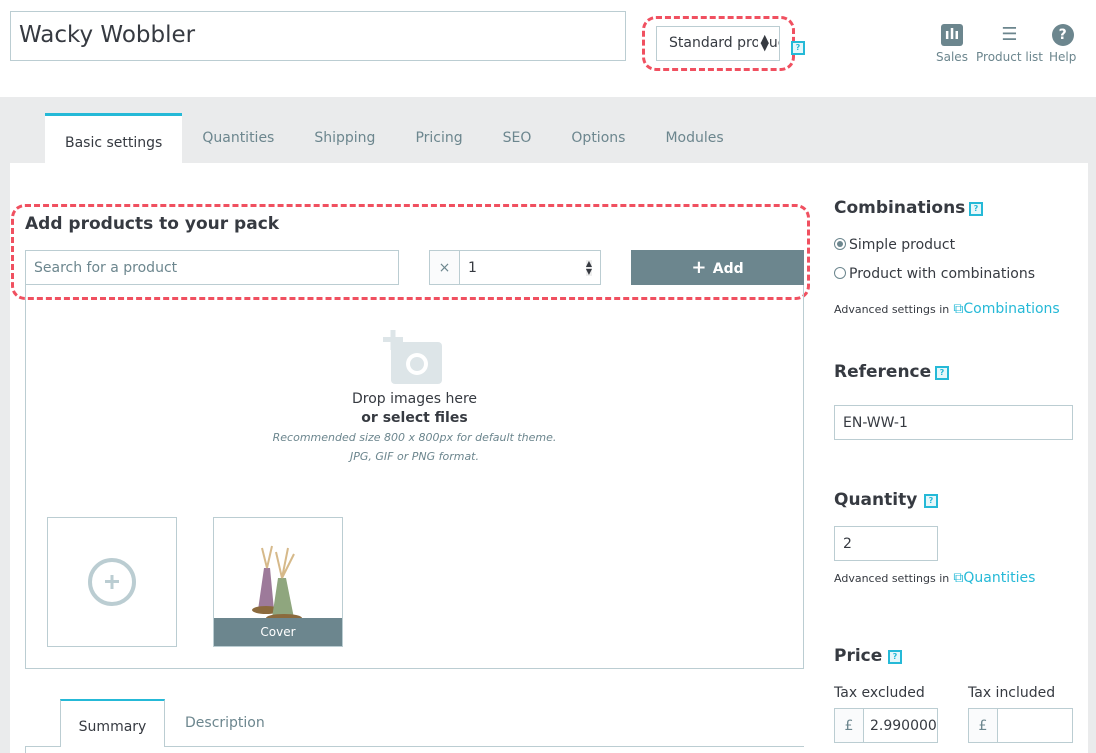 Image resolution: width=1096 pixels, height=753 pixels. I want to click on tab-description: Description, so click(225, 723).